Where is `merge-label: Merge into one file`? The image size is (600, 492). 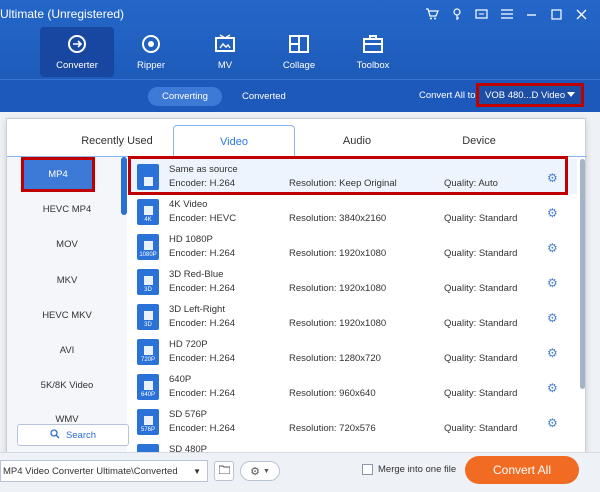 merge-label: Merge into one file is located at coordinates (417, 469).